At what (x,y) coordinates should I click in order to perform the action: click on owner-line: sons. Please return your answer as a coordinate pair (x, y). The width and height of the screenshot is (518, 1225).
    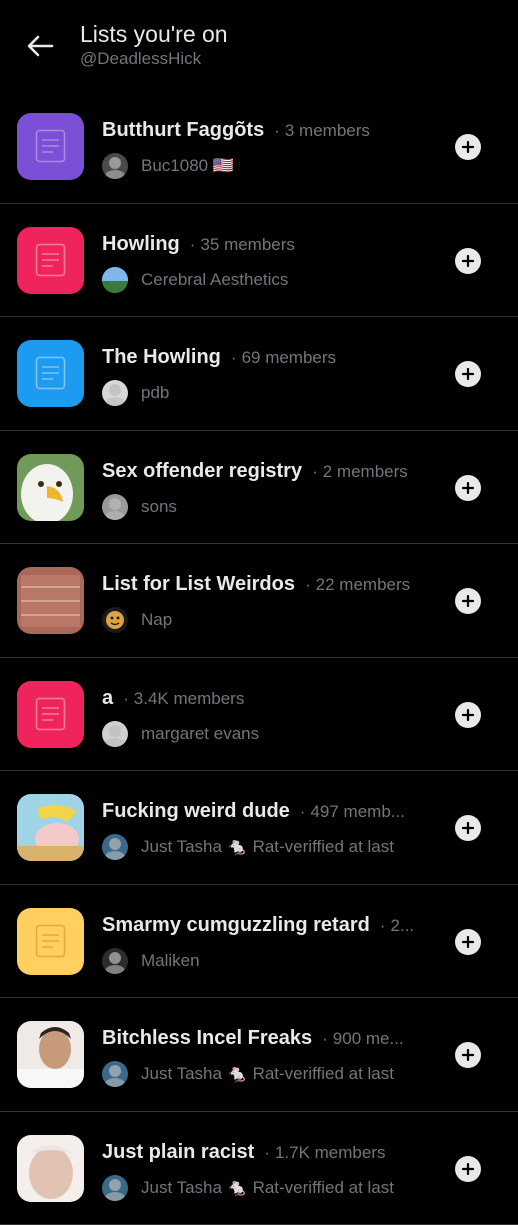
    Looking at the image, I should click on (139, 507).